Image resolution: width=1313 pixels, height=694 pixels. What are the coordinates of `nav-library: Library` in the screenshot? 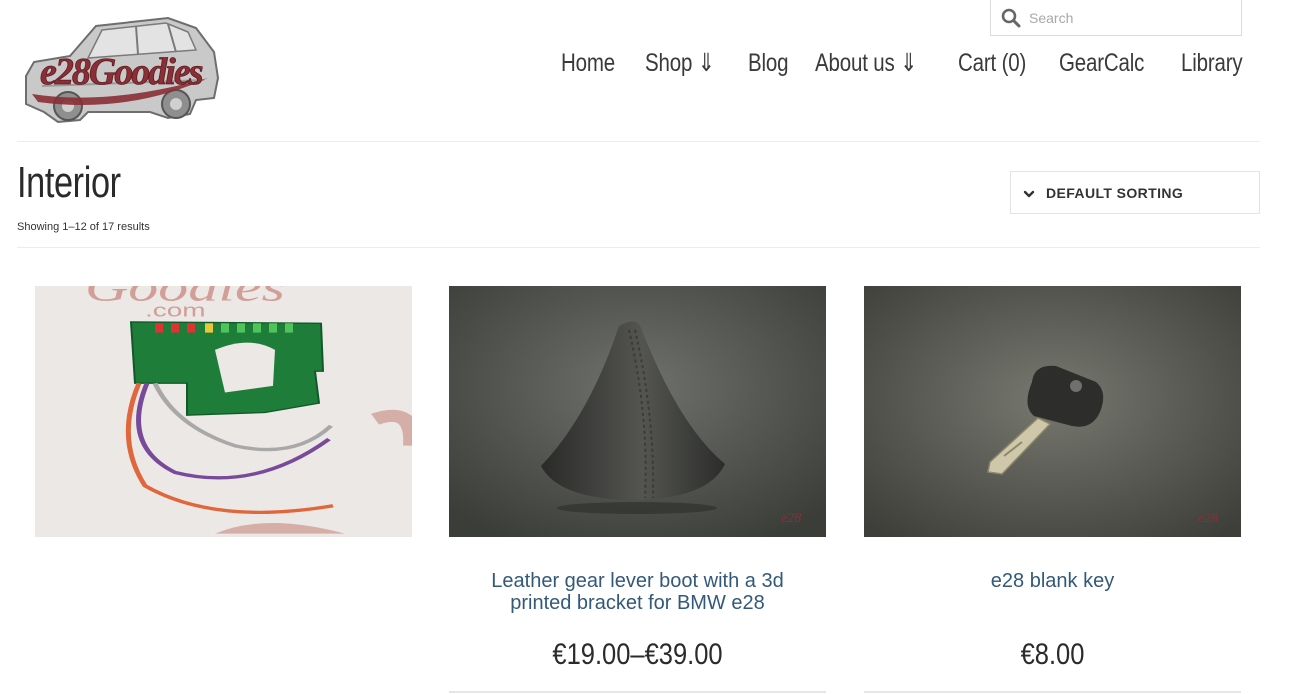 It's located at (1212, 63).